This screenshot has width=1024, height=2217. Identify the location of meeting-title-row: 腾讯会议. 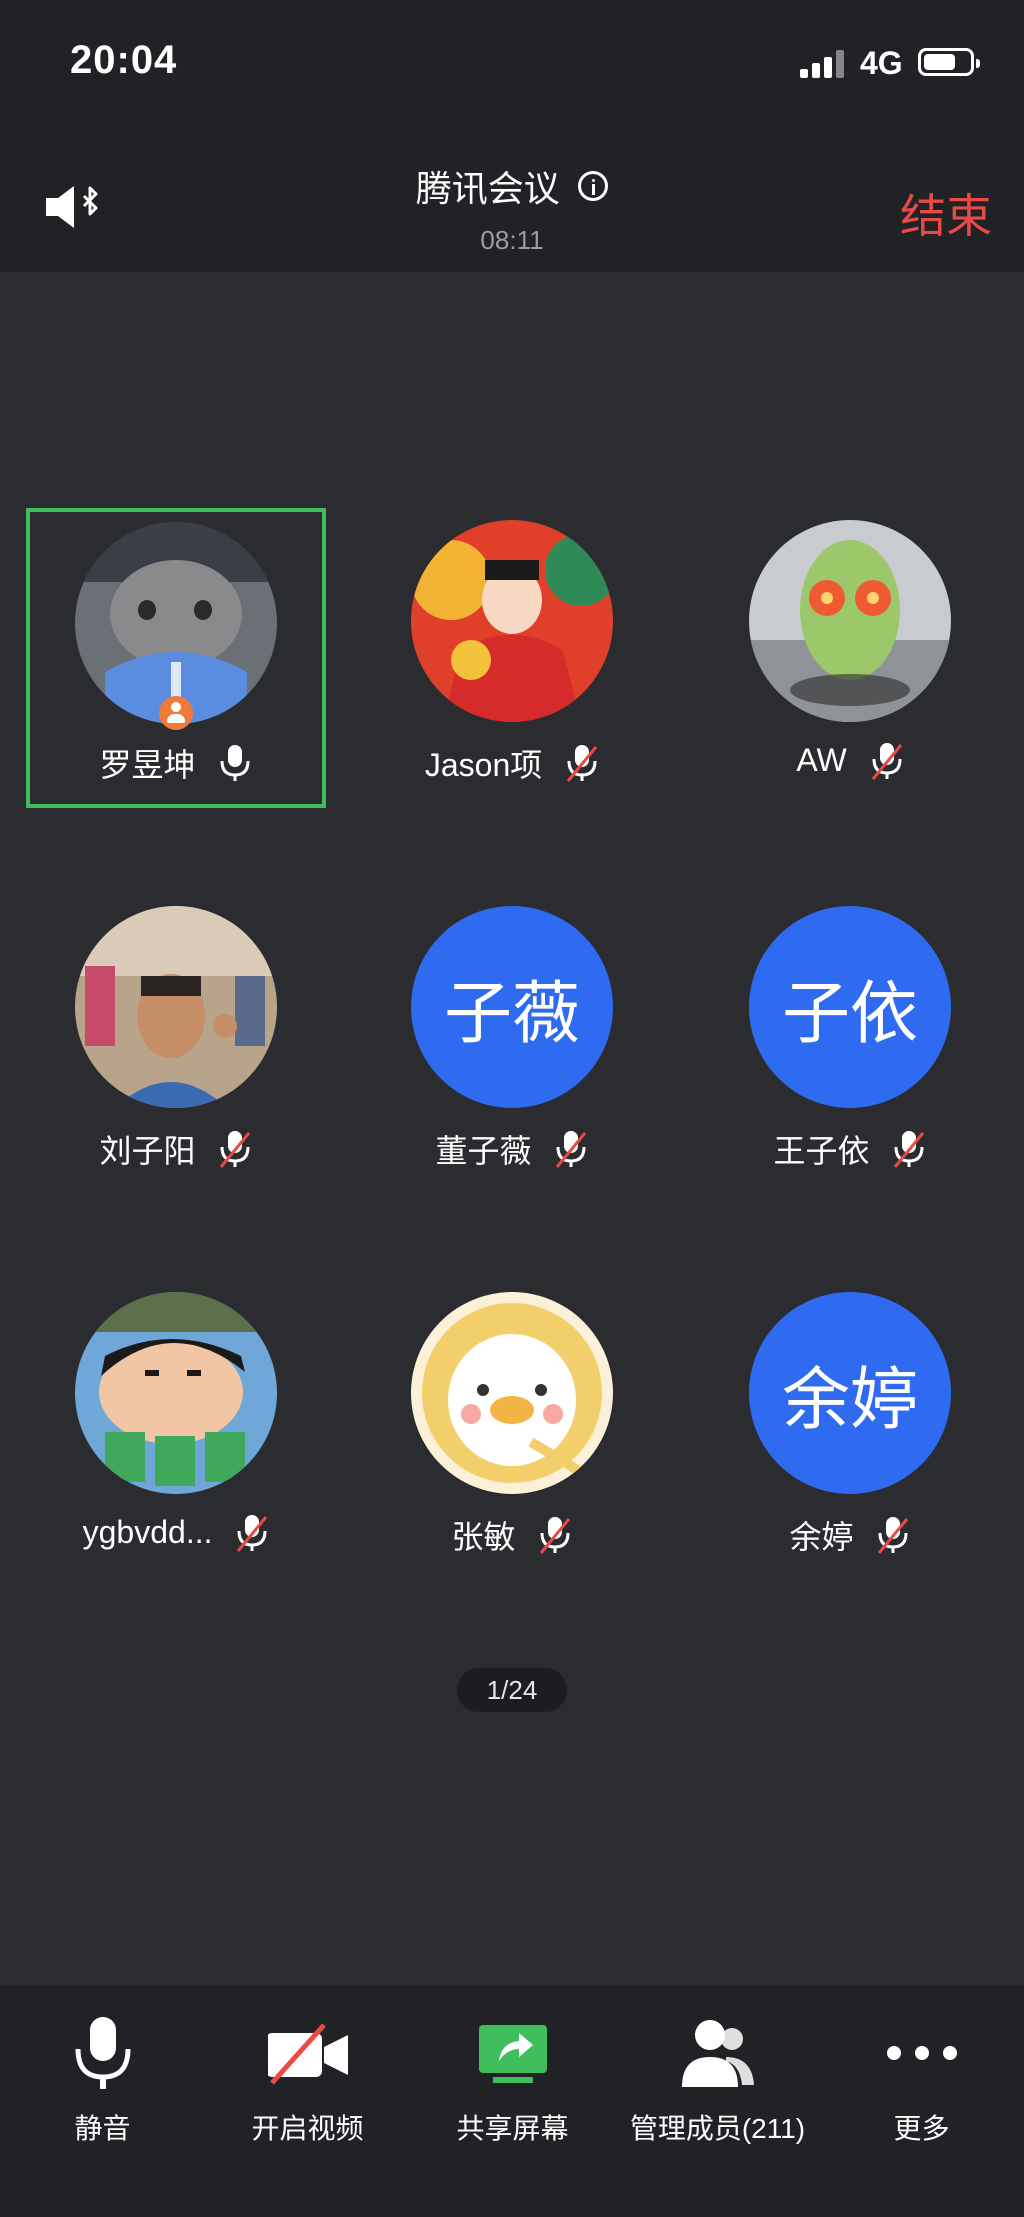
(512, 186).